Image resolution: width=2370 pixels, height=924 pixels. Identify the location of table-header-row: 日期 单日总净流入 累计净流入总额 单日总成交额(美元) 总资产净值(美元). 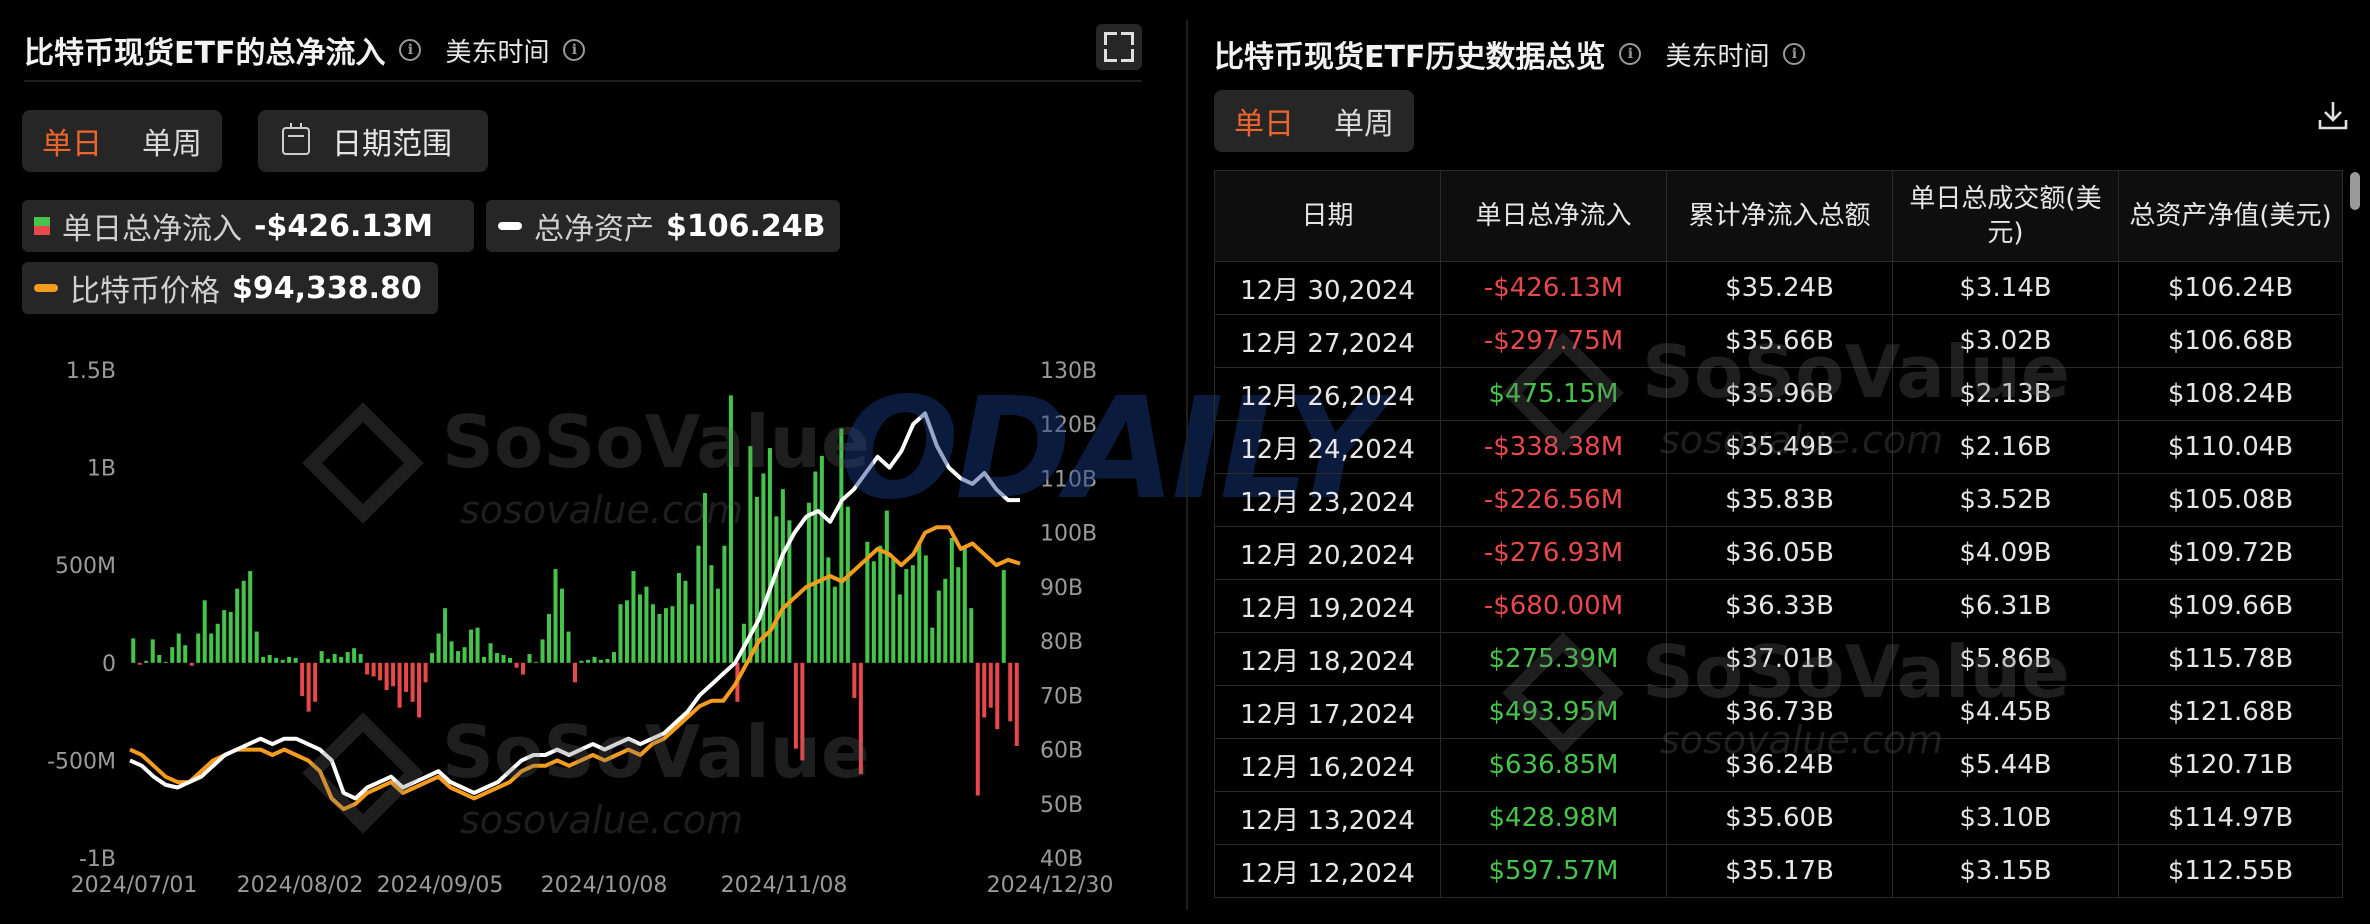
(1778, 216).